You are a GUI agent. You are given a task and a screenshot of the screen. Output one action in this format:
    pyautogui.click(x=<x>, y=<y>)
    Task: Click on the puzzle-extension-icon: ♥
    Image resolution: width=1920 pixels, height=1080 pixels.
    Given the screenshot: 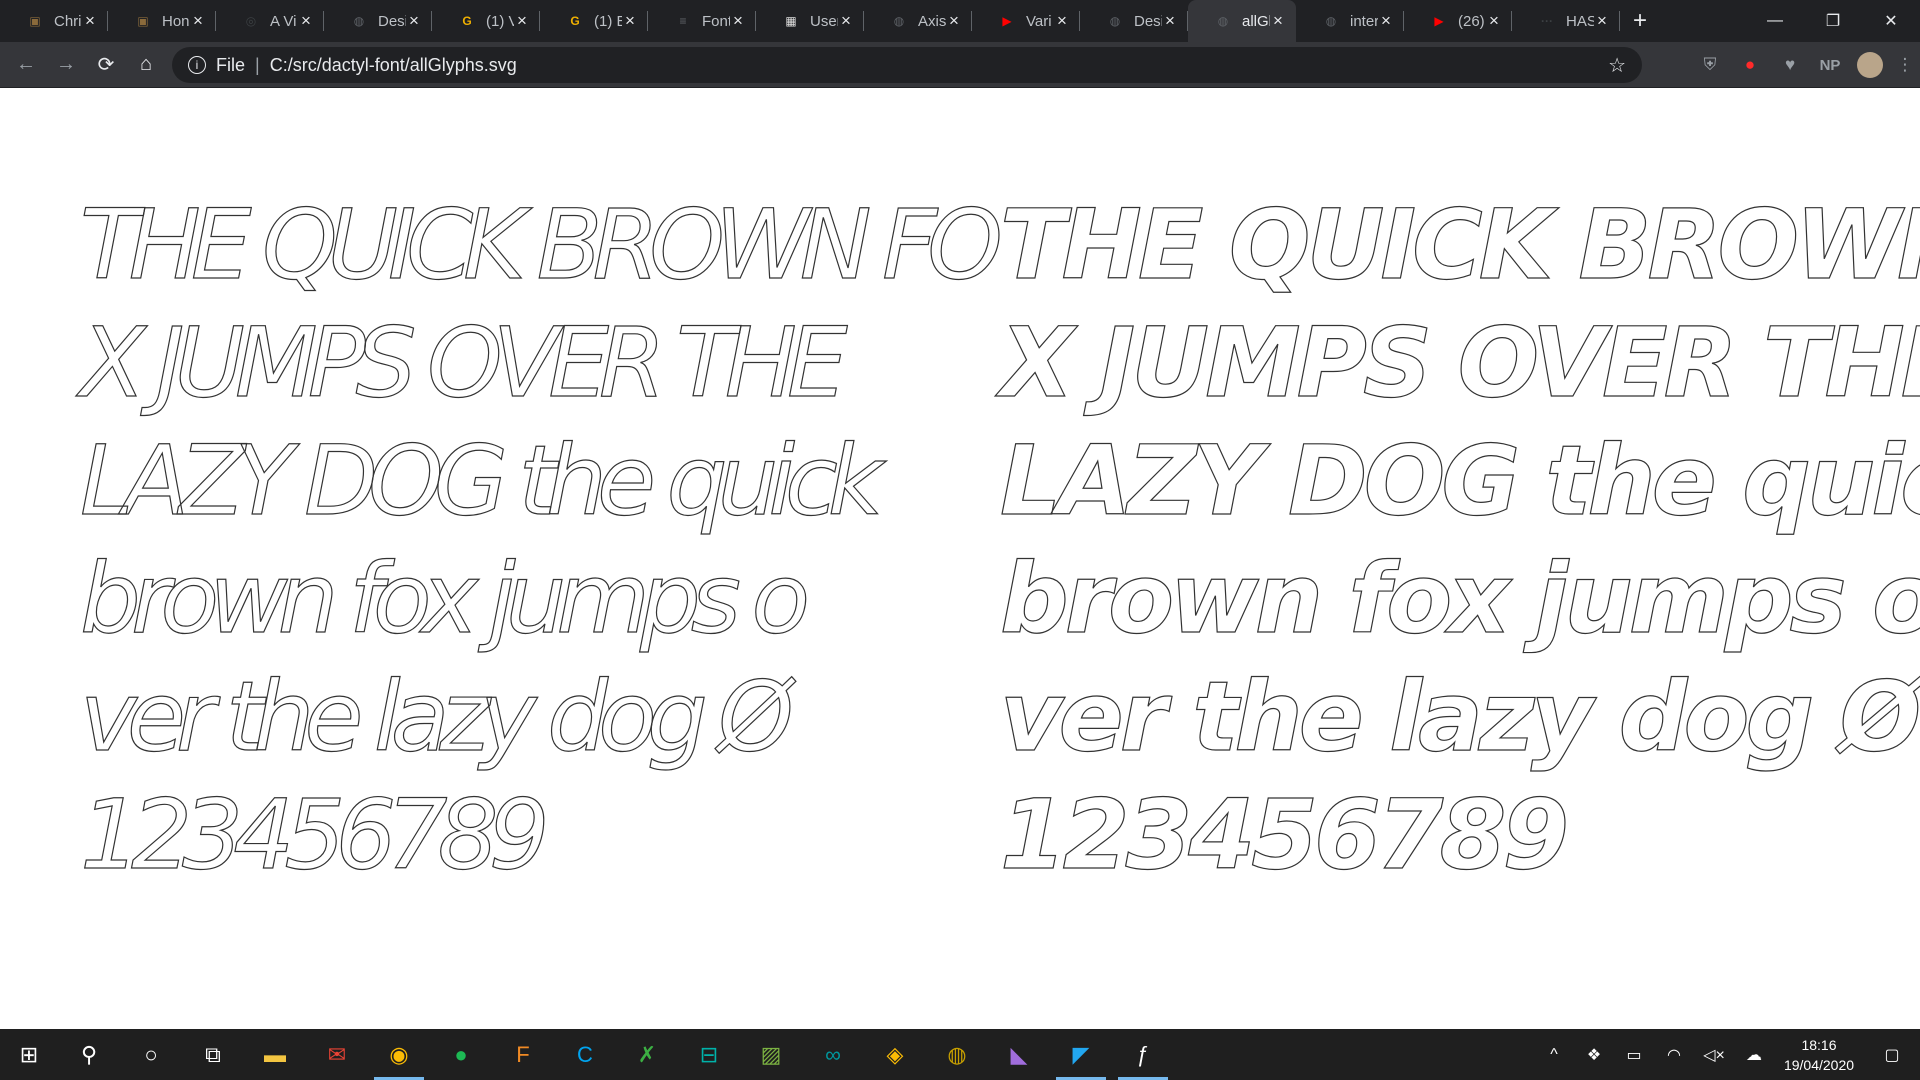 What is the action you would take?
    pyautogui.click(x=1790, y=65)
    